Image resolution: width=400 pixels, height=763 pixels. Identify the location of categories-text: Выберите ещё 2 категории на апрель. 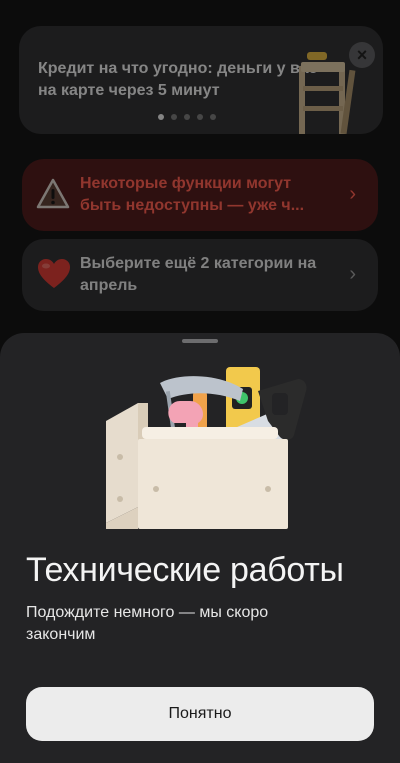
(198, 274).